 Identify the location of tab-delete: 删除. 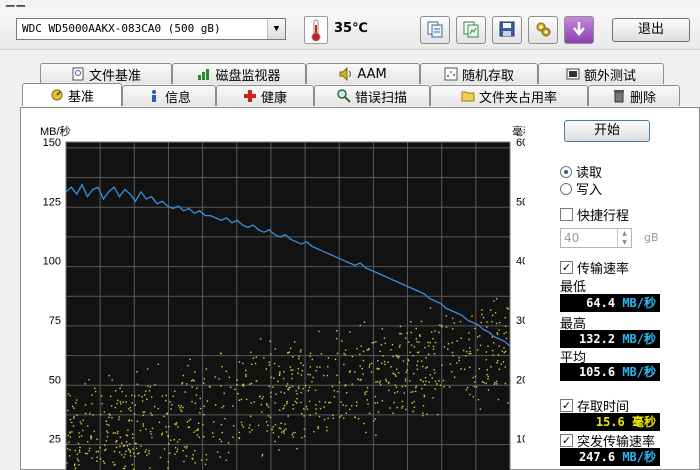
(634, 95).